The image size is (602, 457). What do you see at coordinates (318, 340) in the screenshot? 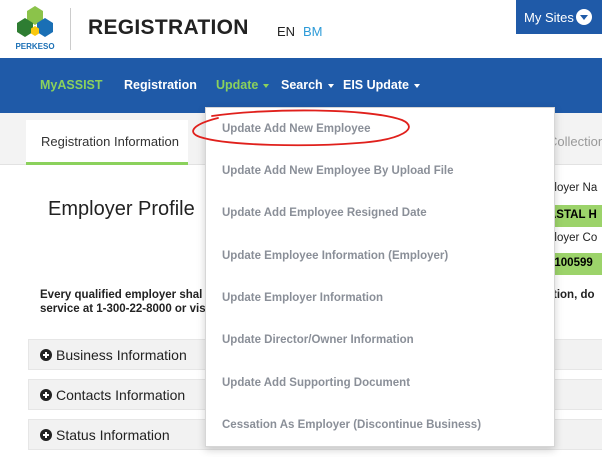
I see `menu-item-update-director-owner-information: Update Director/Owner Information` at bounding box center [318, 340].